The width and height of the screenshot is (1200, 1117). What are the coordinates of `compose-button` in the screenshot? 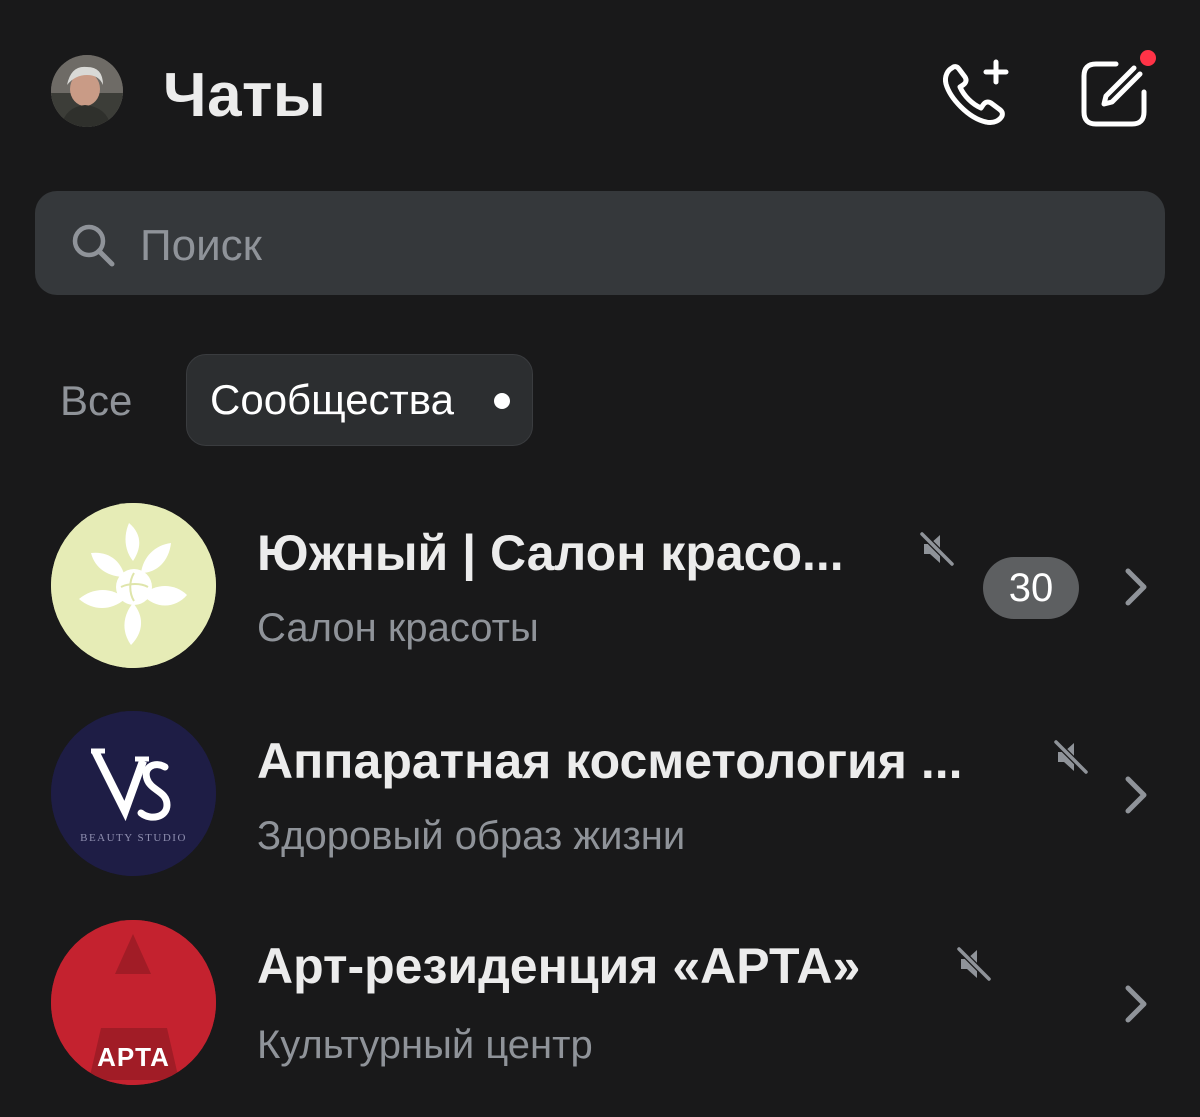 It's located at (1114, 94).